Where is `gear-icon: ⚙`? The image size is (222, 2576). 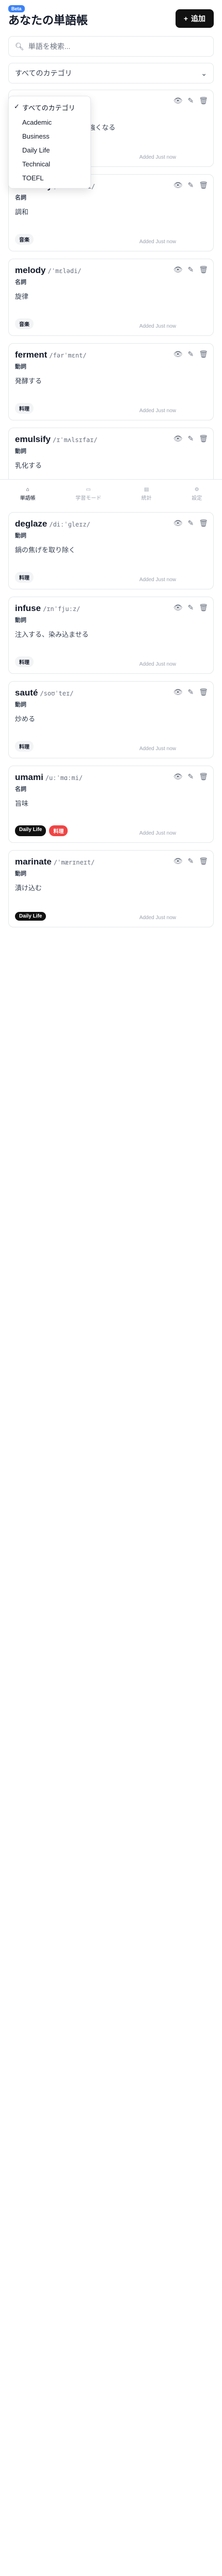
gear-icon: ⚙ is located at coordinates (196, 489).